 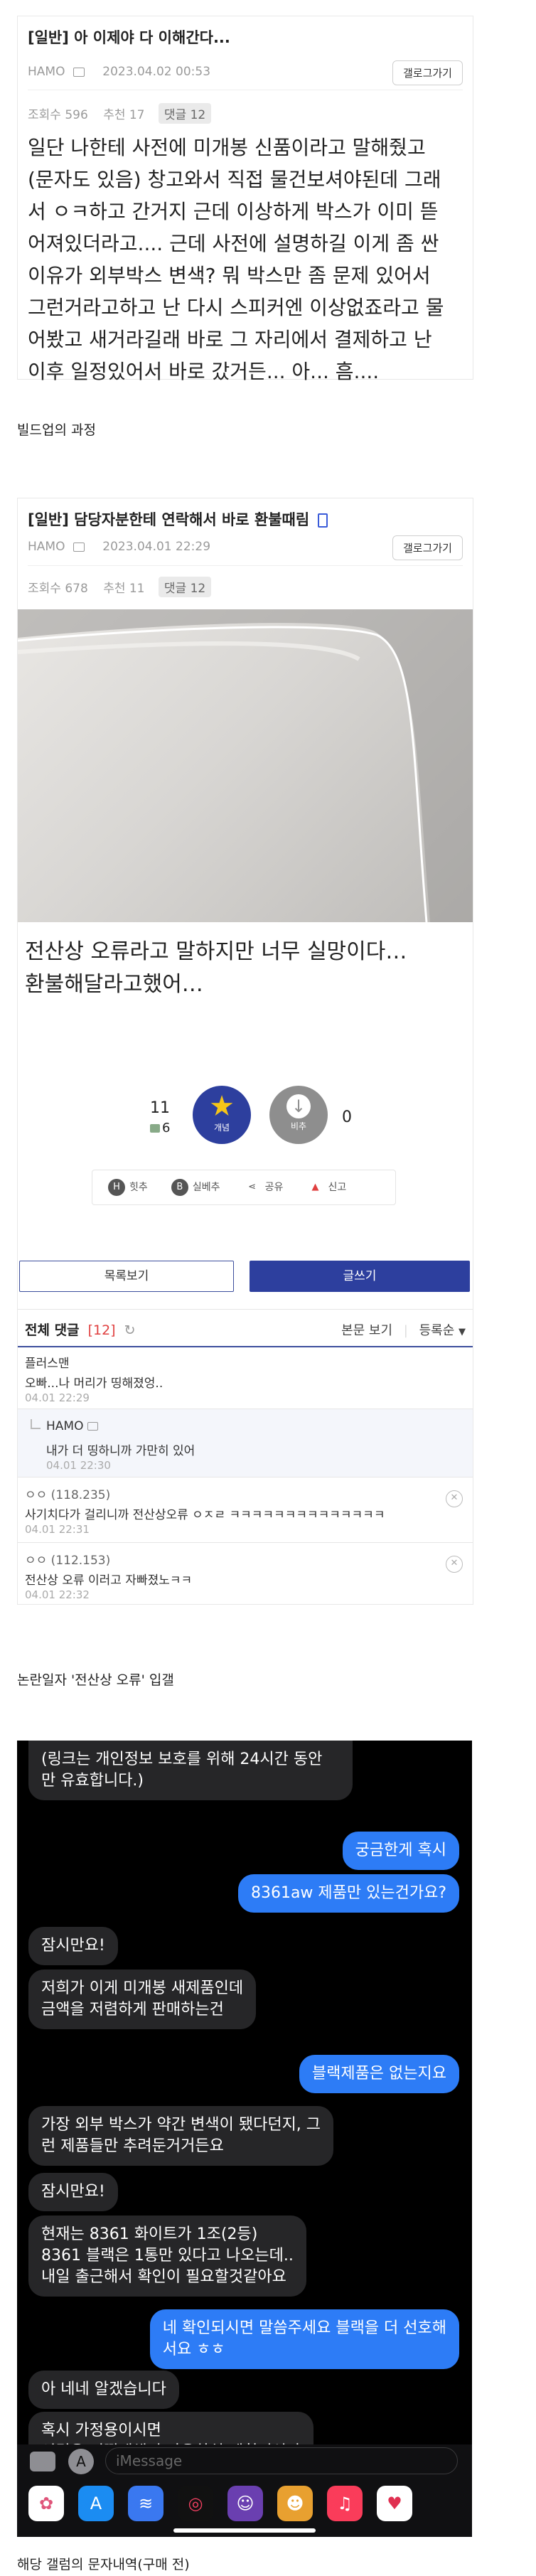 What do you see at coordinates (304, 2339) in the screenshot?
I see `message-outgoing: 네 확인되시면 말씀주세요 블랙을 더 선호해 서요 ㅎㅎ` at bounding box center [304, 2339].